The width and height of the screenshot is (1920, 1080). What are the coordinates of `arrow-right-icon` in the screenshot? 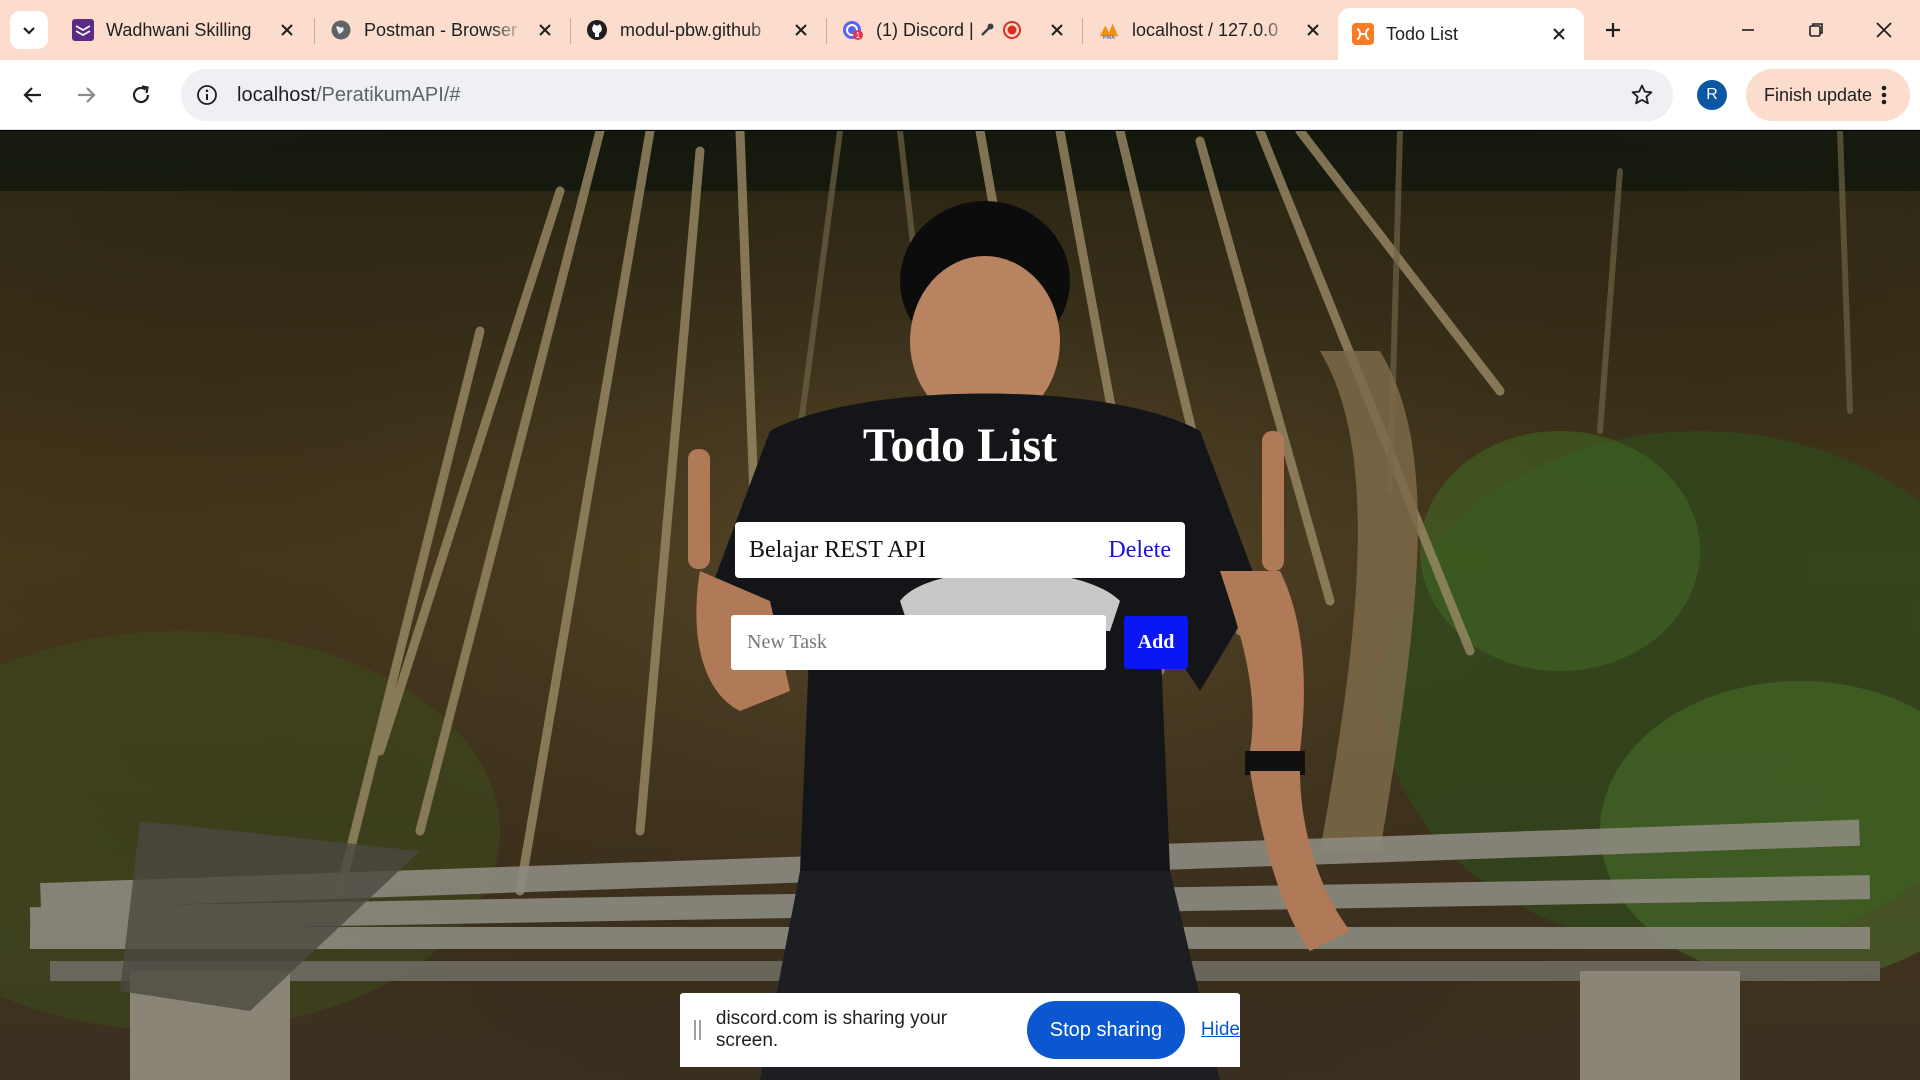 It's located at (87, 95).